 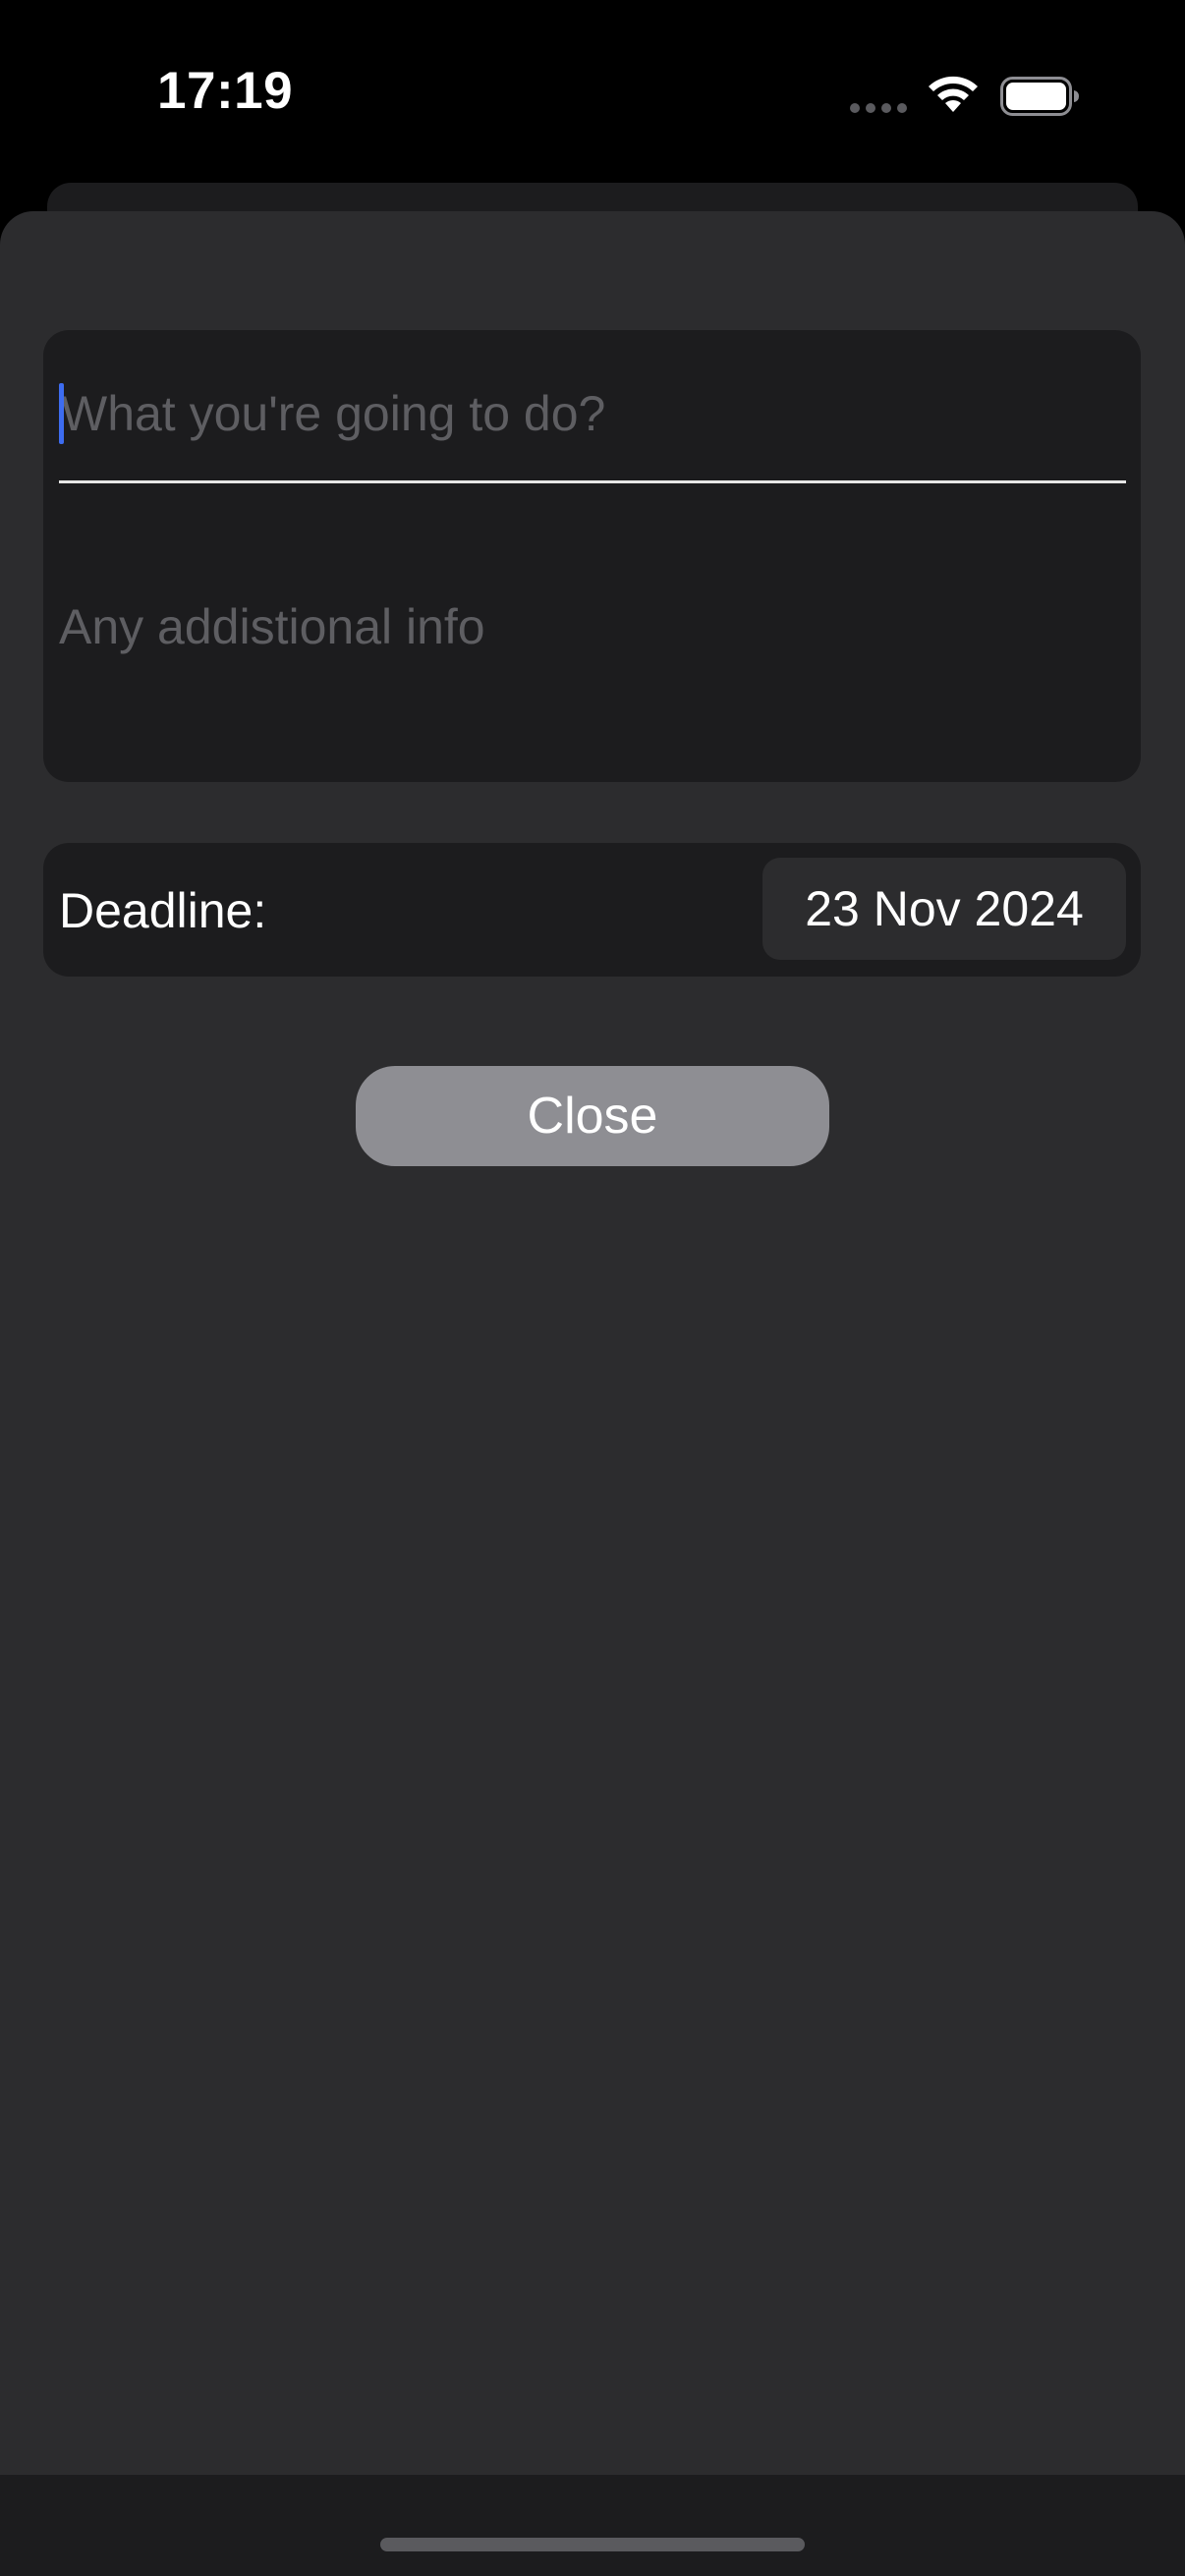 I want to click on deadline-date-picker: 23 Nov 2024, so click(x=944, y=909).